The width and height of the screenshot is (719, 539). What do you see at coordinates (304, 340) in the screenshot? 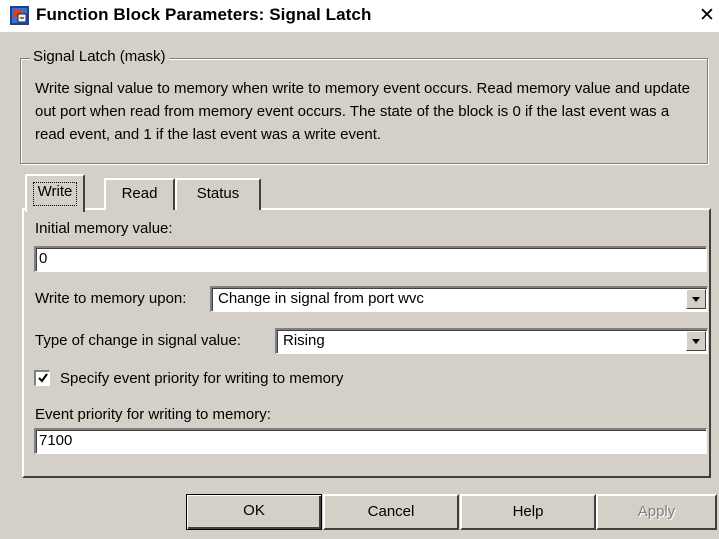
I see `change-type-value: Rising` at bounding box center [304, 340].